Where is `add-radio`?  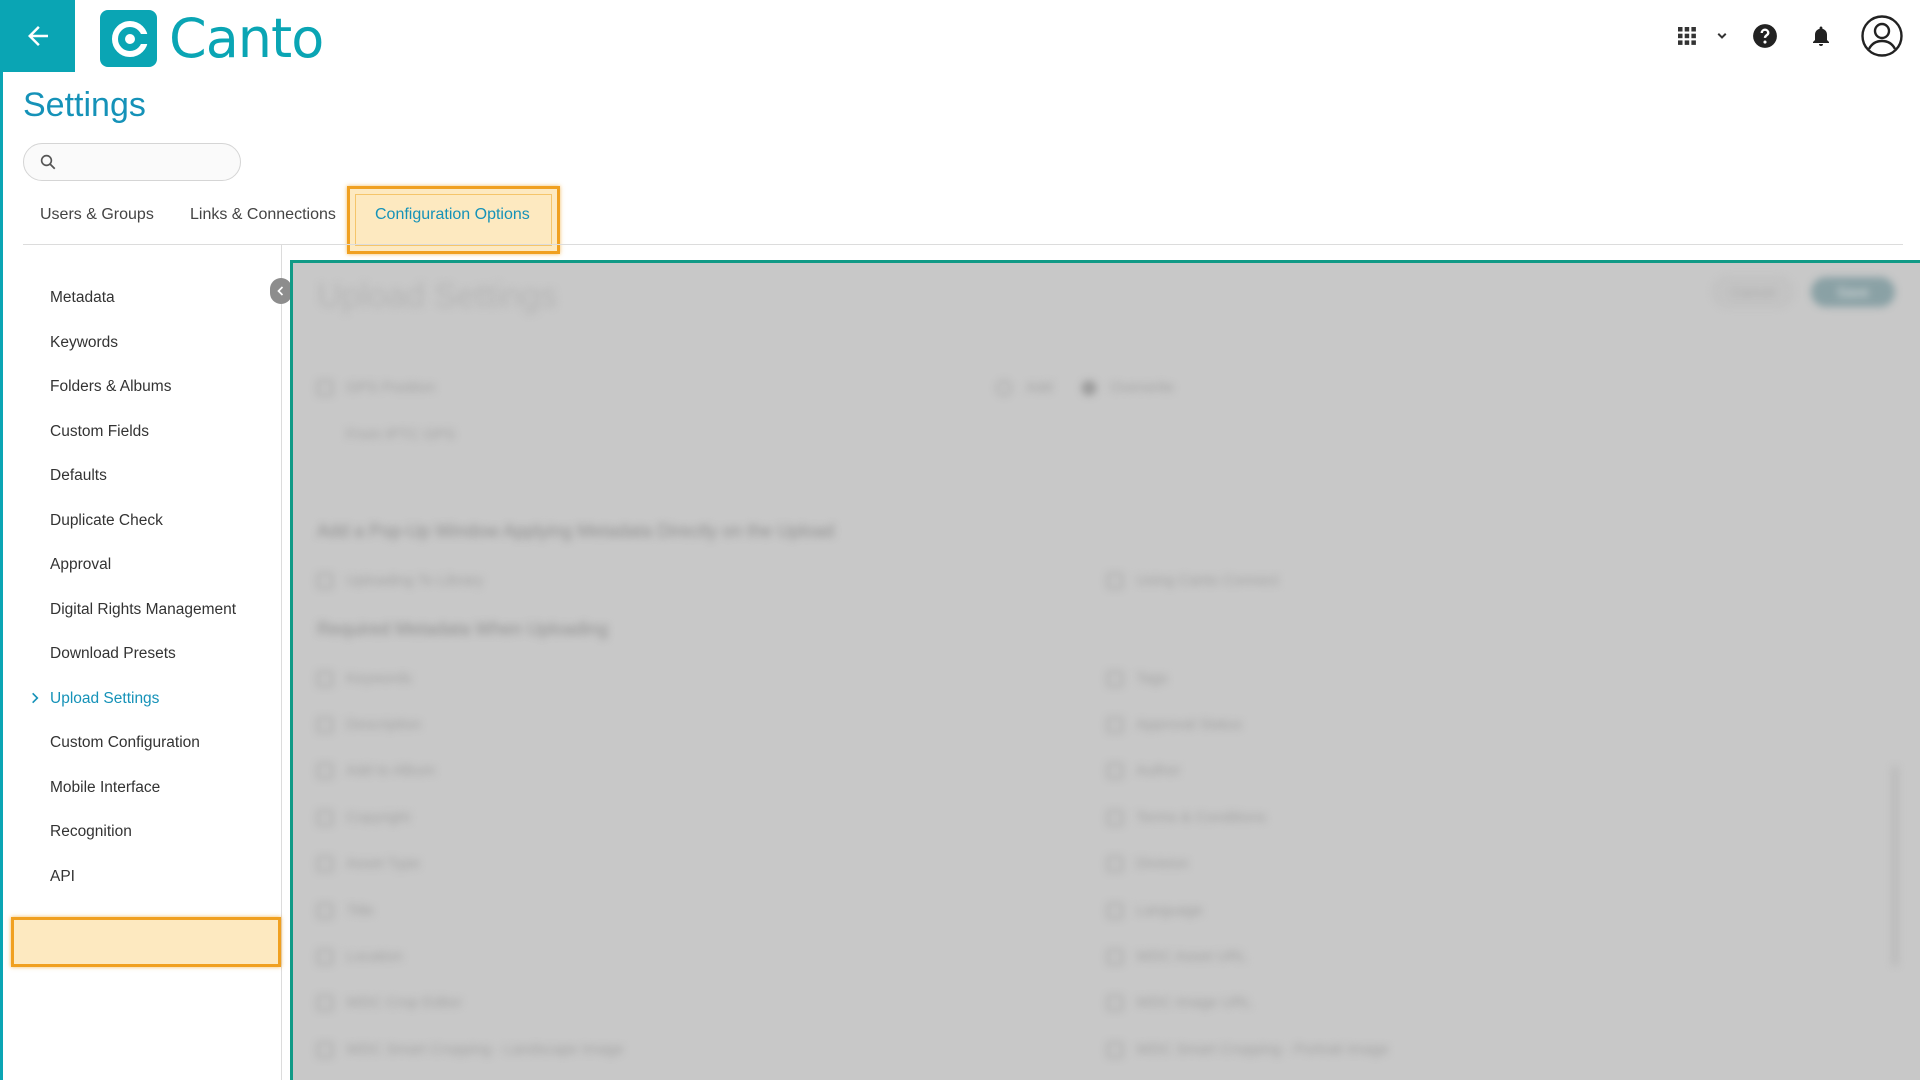
add-radio is located at coordinates (1004, 388).